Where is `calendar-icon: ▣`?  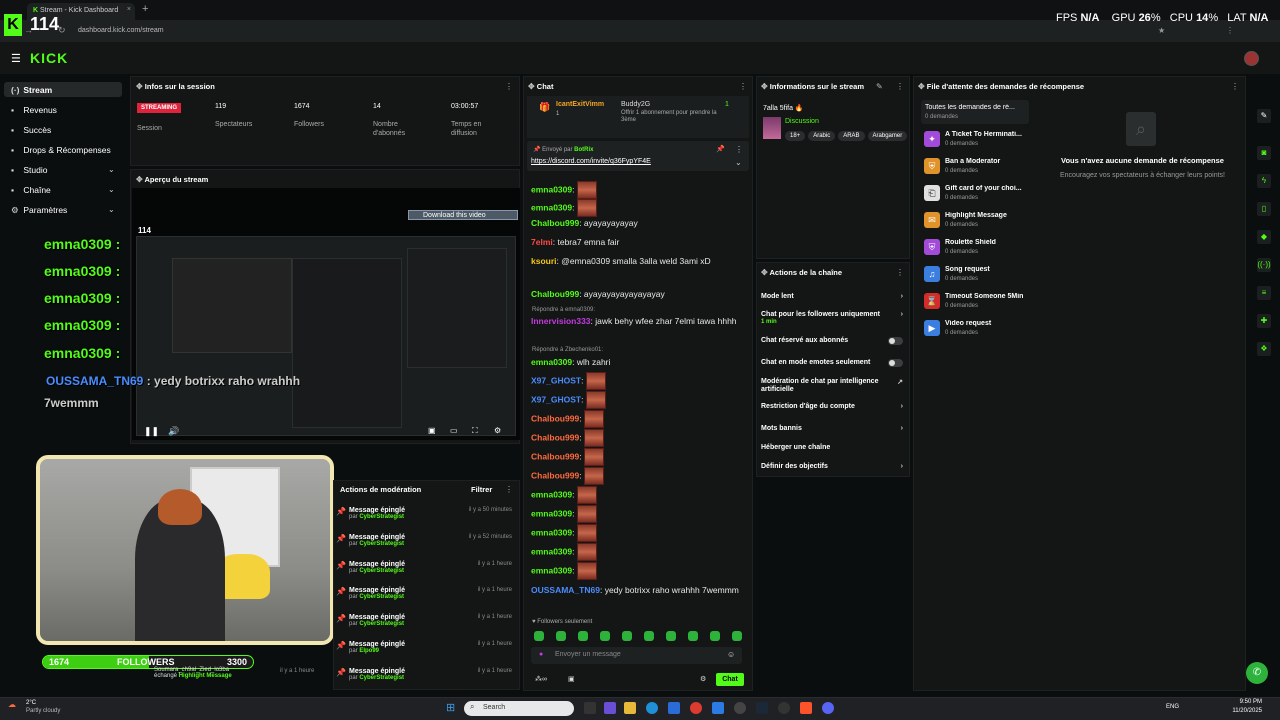
calendar-icon: ▣ is located at coordinates (571, 679).